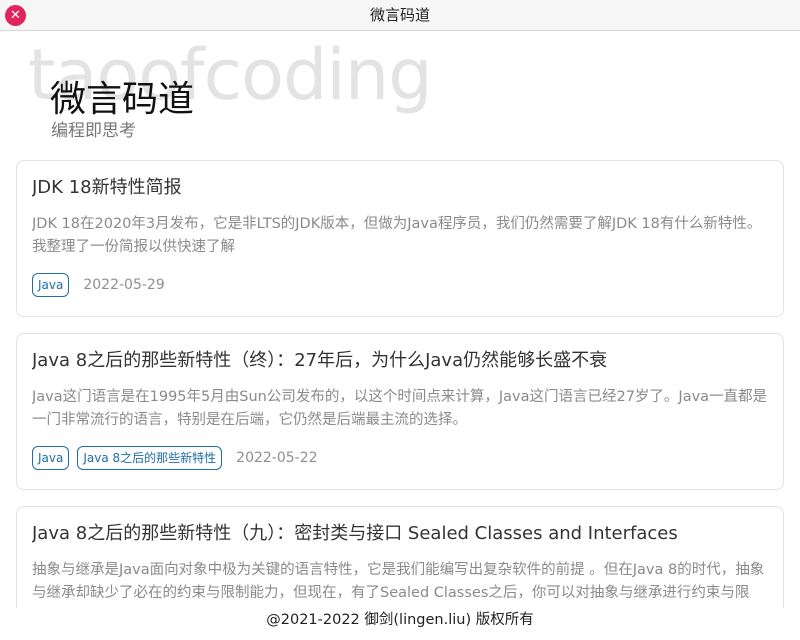 This screenshot has width=800, height=640. I want to click on tag-java8-series: Java 8之后的那些新特性, so click(150, 458).